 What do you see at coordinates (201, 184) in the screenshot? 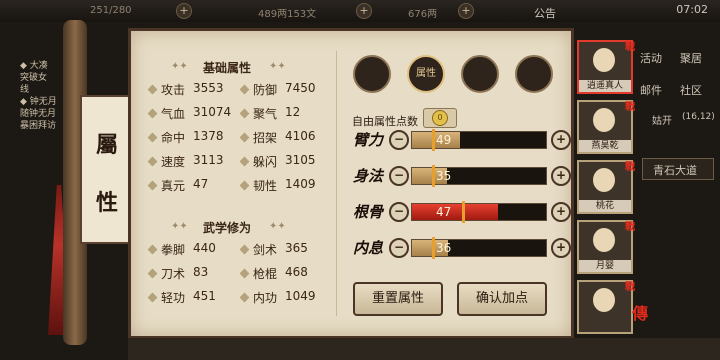
I see `stat-value: 47` at bounding box center [201, 184].